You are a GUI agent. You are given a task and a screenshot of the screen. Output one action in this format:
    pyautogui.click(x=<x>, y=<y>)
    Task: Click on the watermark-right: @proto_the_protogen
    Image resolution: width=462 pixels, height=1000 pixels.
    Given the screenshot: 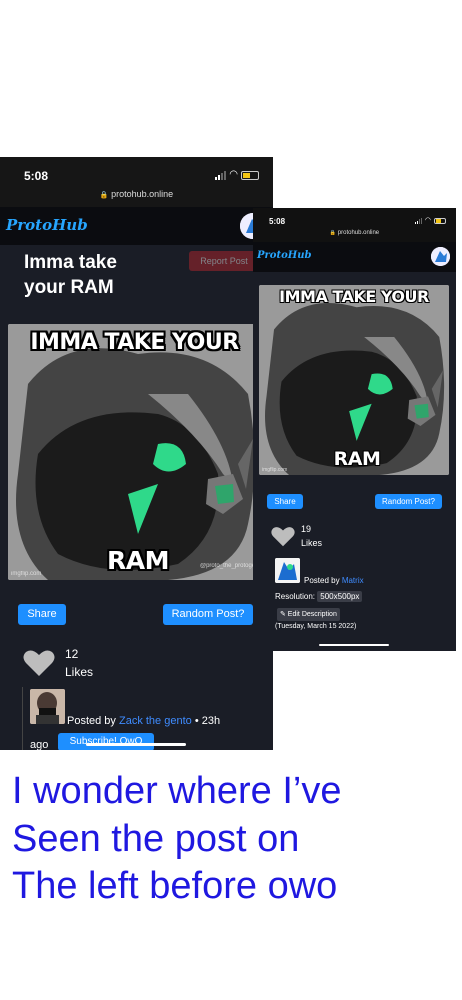 What is the action you would take?
    pyautogui.click(x=229, y=566)
    